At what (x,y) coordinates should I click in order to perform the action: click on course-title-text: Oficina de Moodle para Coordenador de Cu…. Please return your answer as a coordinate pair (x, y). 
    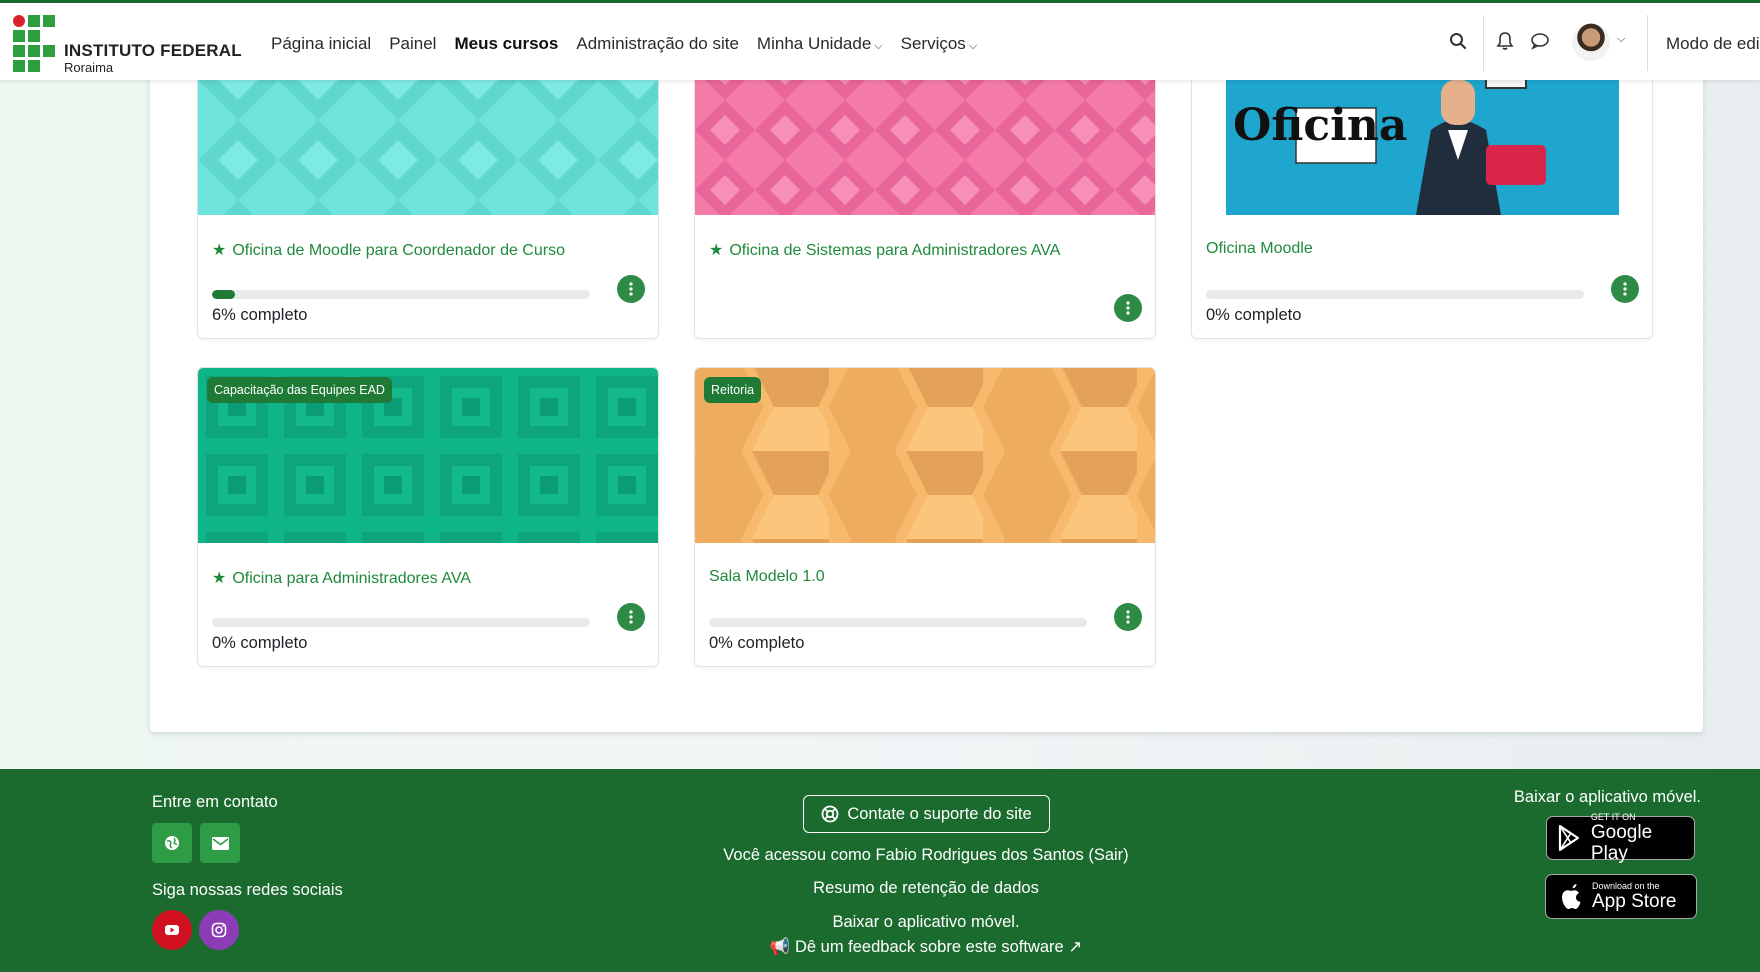
    Looking at the image, I should click on (398, 250).